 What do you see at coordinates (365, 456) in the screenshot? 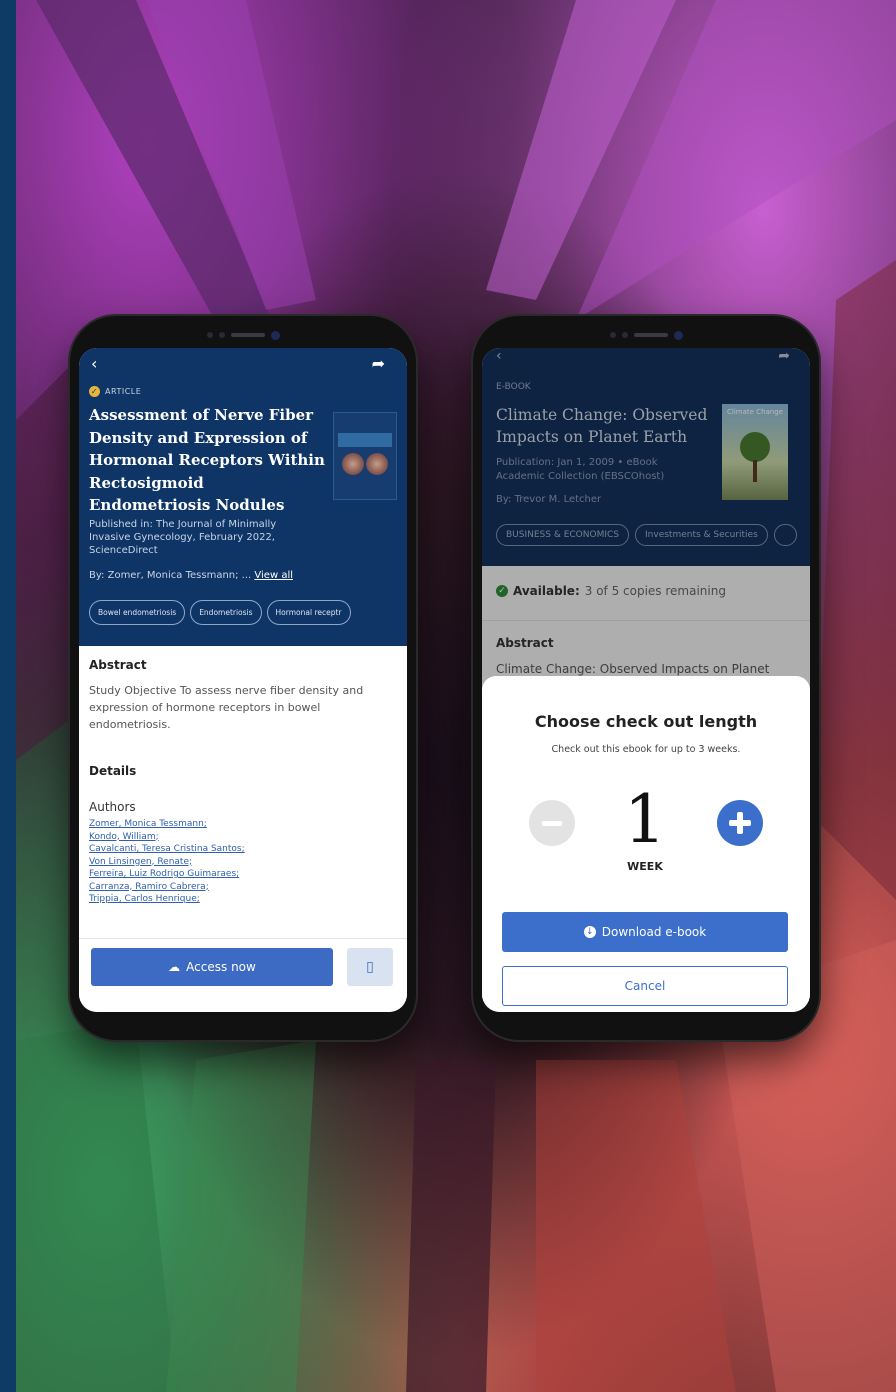
I see `article-cover-thumbnail` at bounding box center [365, 456].